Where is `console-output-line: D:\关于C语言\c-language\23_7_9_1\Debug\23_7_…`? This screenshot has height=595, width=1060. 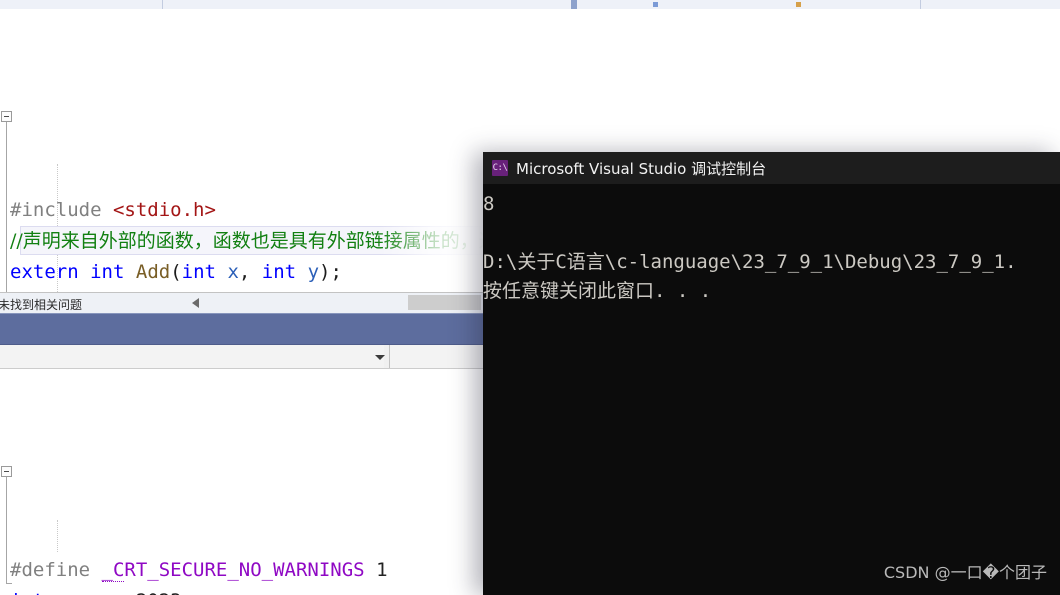 console-output-line: D:\关于C语言\c-language\23_7_9_1\Debug\23_7_… is located at coordinates (750, 262).